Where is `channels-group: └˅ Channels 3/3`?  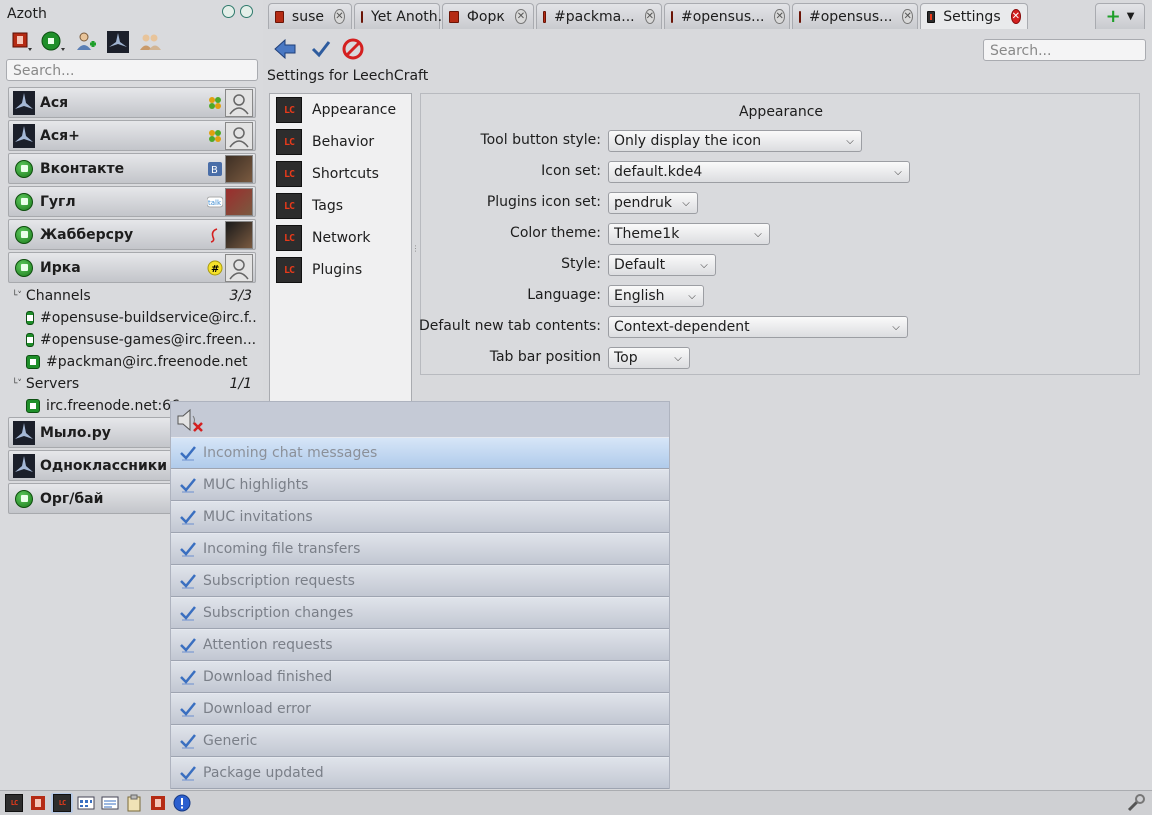 channels-group: └˅ Channels 3/3 is located at coordinates (132, 296).